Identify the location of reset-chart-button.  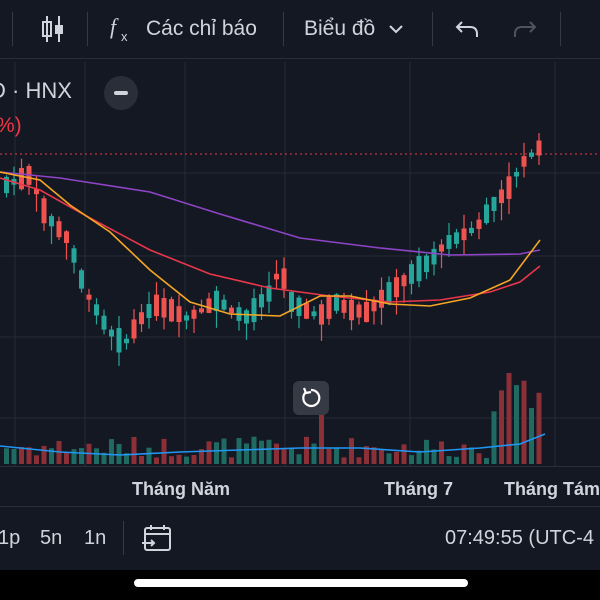
(311, 398).